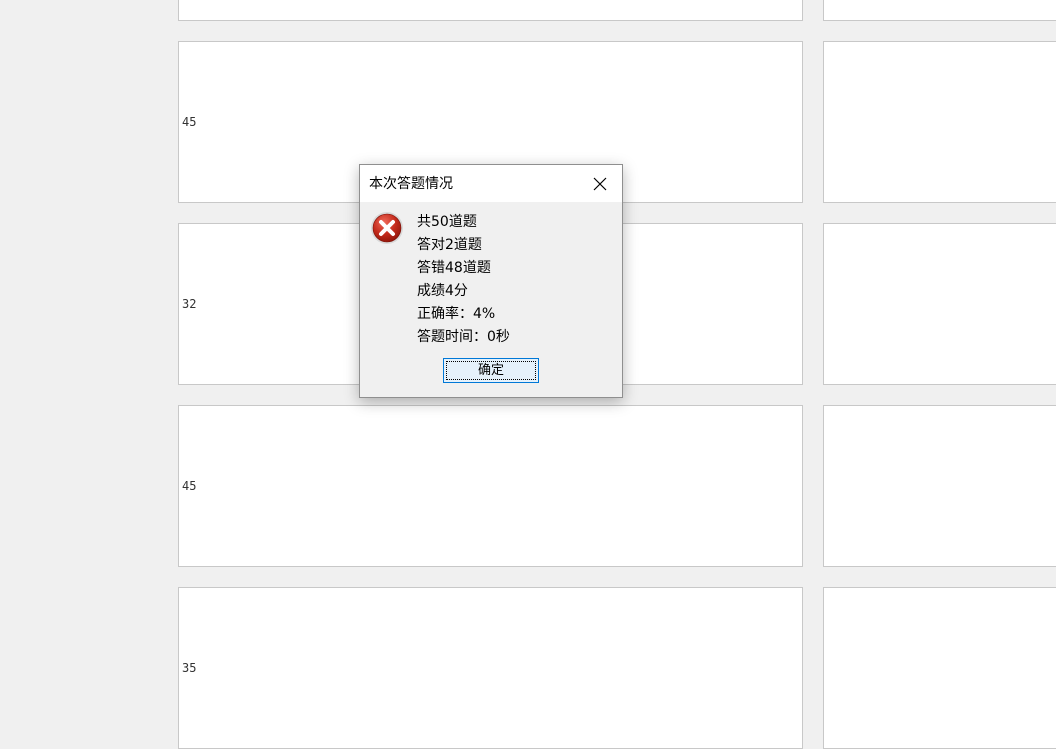 Image resolution: width=1056 pixels, height=749 pixels. I want to click on close-icon, so click(600, 183).